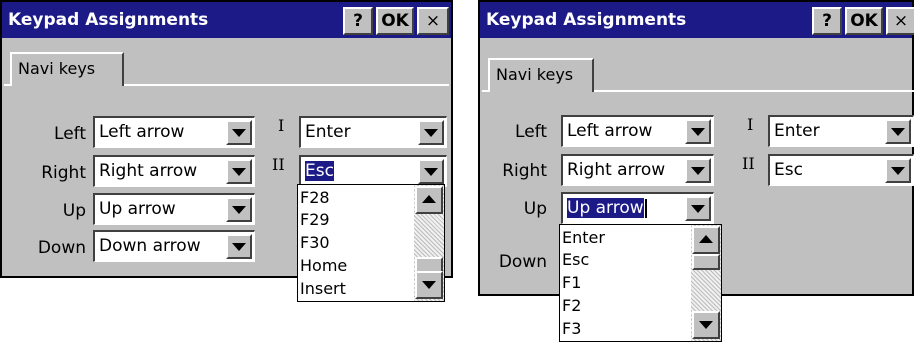 This screenshot has width=914, height=342. Describe the element at coordinates (583, 238) in the screenshot. I see `list-item: Enter` at that location.